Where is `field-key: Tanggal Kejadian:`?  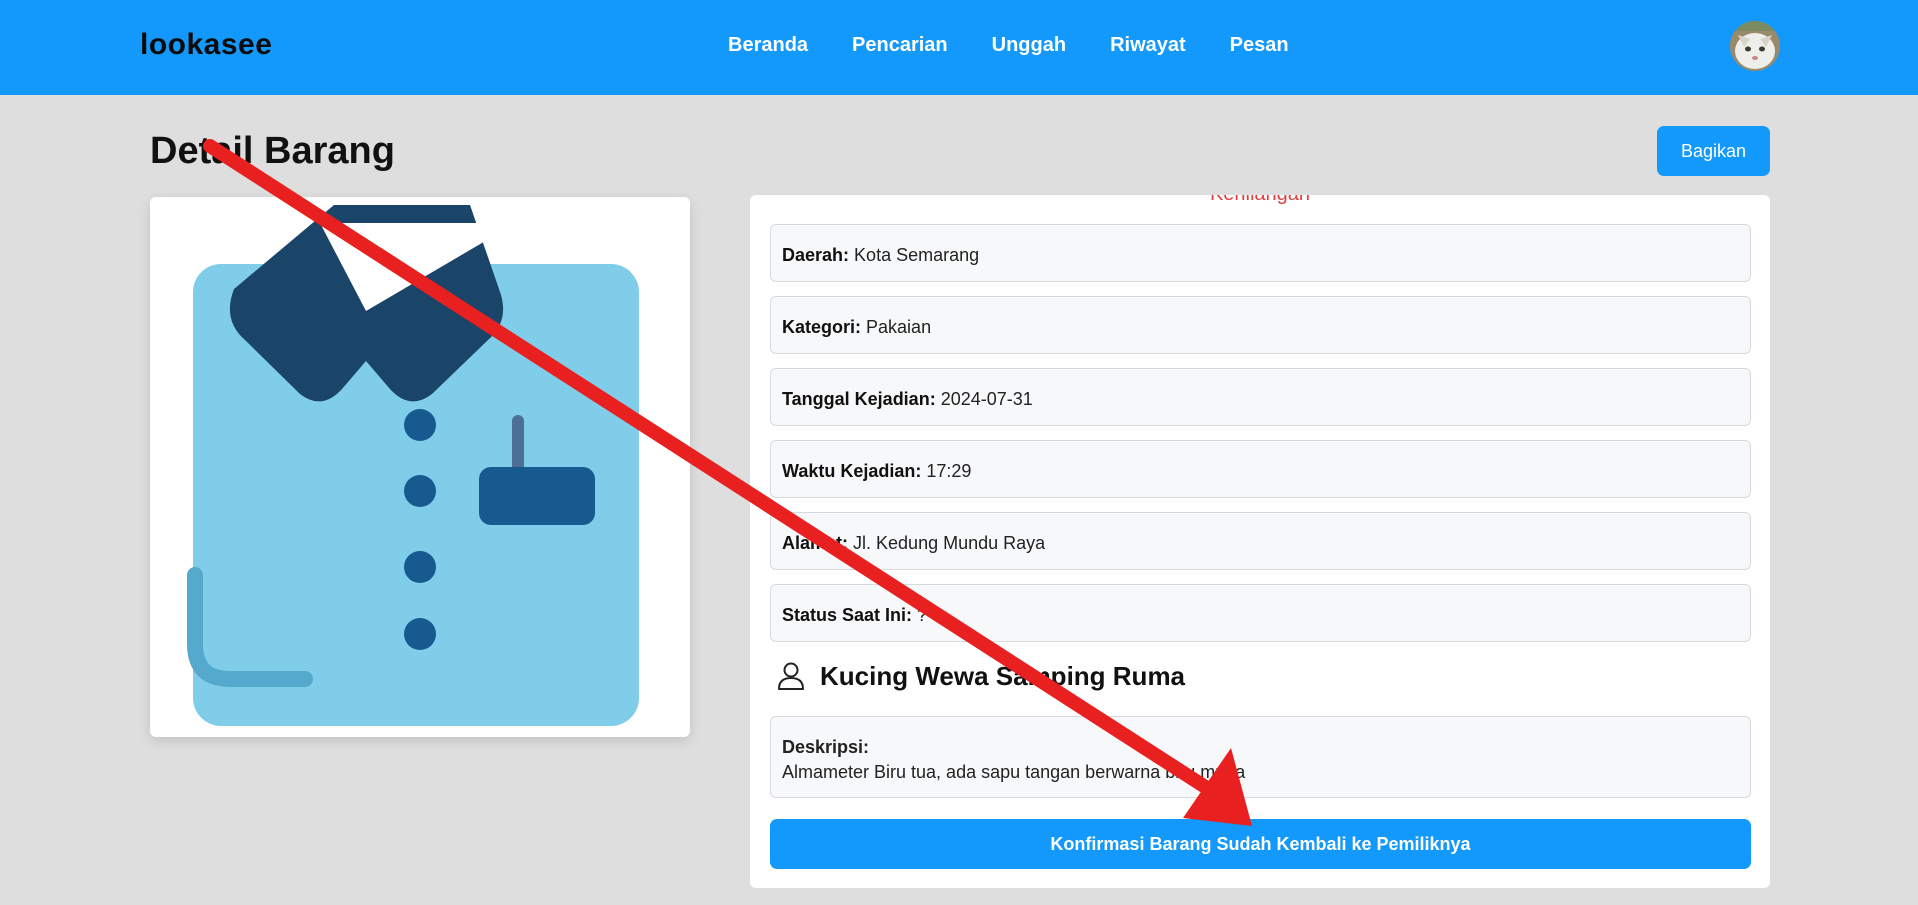
field-key: Tanggal Kejadian: is located at coordinates (859, 399).